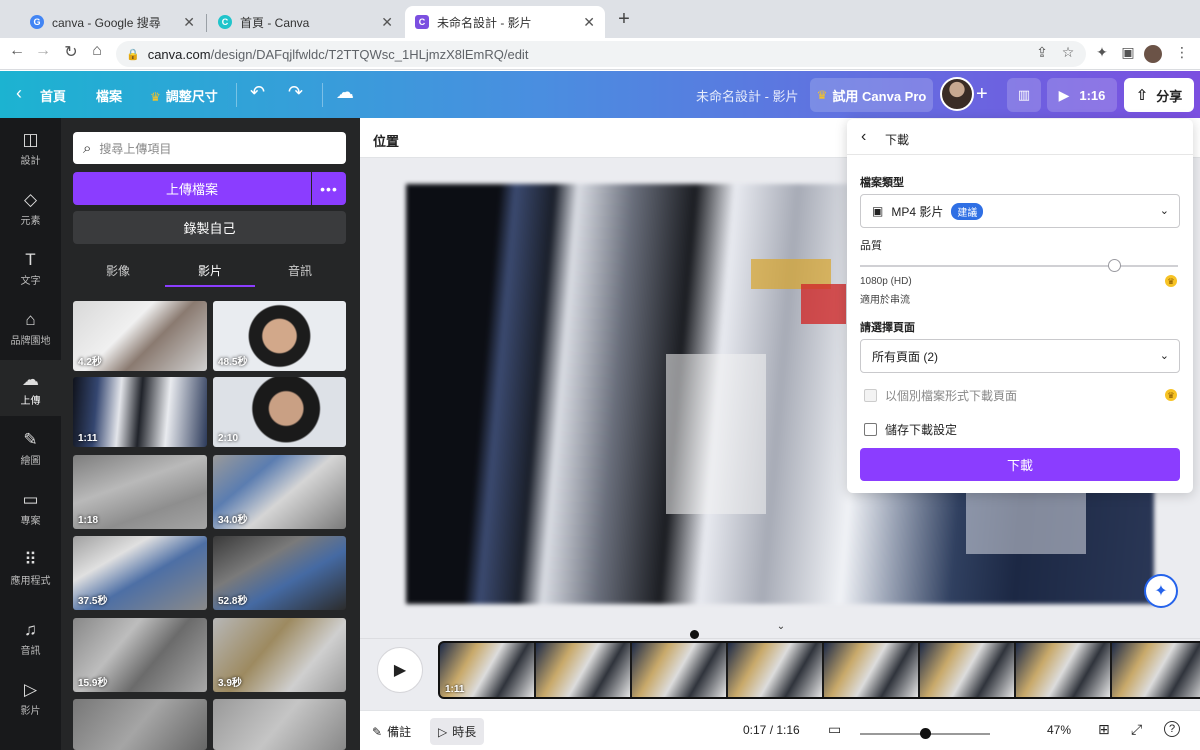  Describe the element at coordinates (1020, 464) in the screenshot. I see `download-button: 下載` at that location.